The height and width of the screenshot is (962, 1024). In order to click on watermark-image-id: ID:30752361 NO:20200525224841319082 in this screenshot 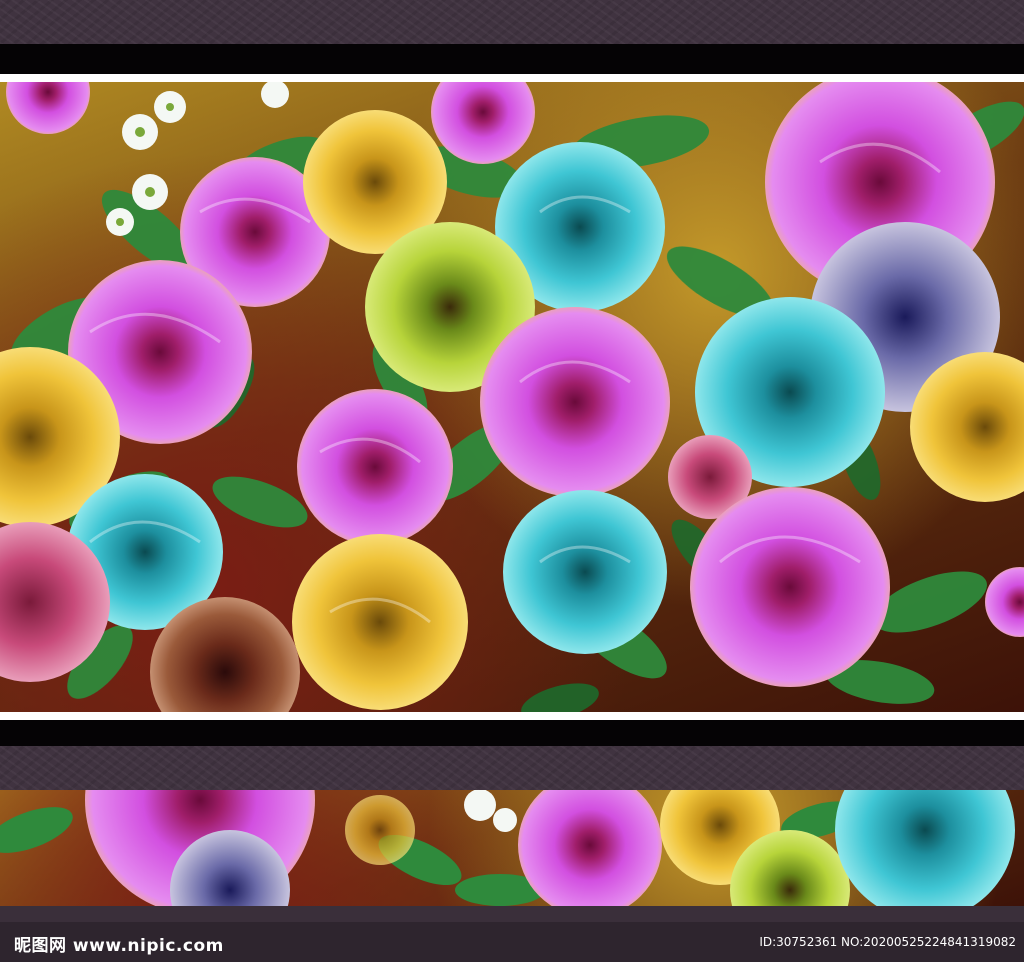, I will do `click(887, 942)`.